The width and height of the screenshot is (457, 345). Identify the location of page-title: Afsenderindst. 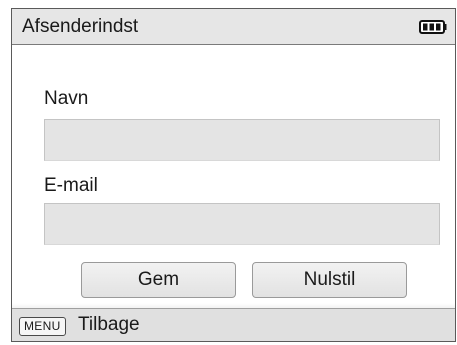
(80, 26).